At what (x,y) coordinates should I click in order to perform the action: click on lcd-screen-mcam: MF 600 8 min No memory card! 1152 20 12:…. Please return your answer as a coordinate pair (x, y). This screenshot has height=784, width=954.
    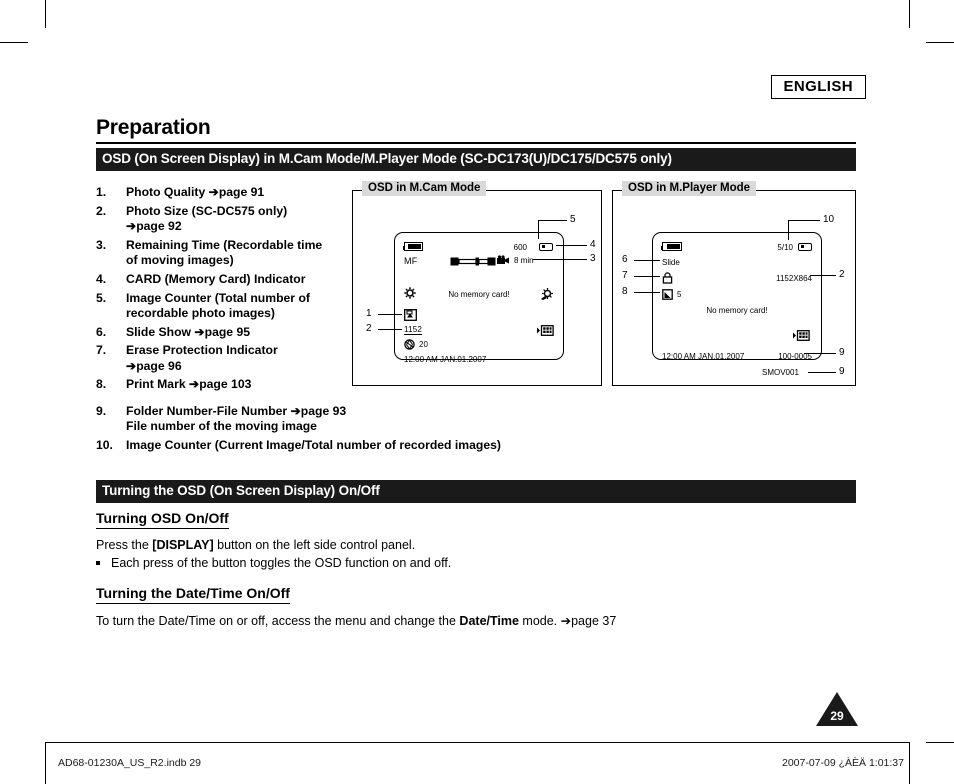
    Looking at the image, I should click on (479, 298).